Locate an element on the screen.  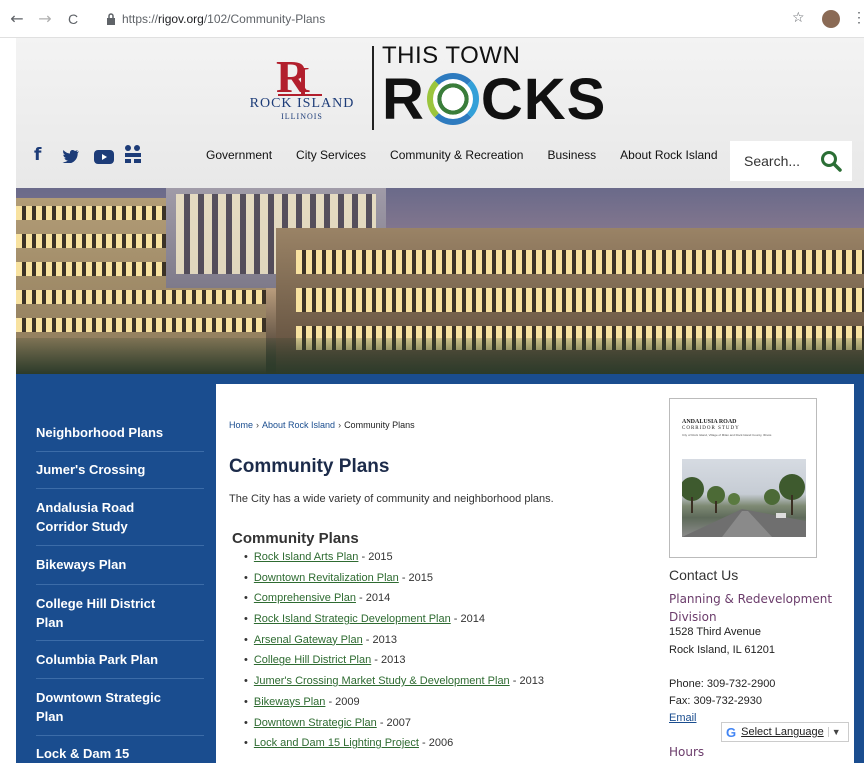
email-link: Email is located at coordinates (683, 718).